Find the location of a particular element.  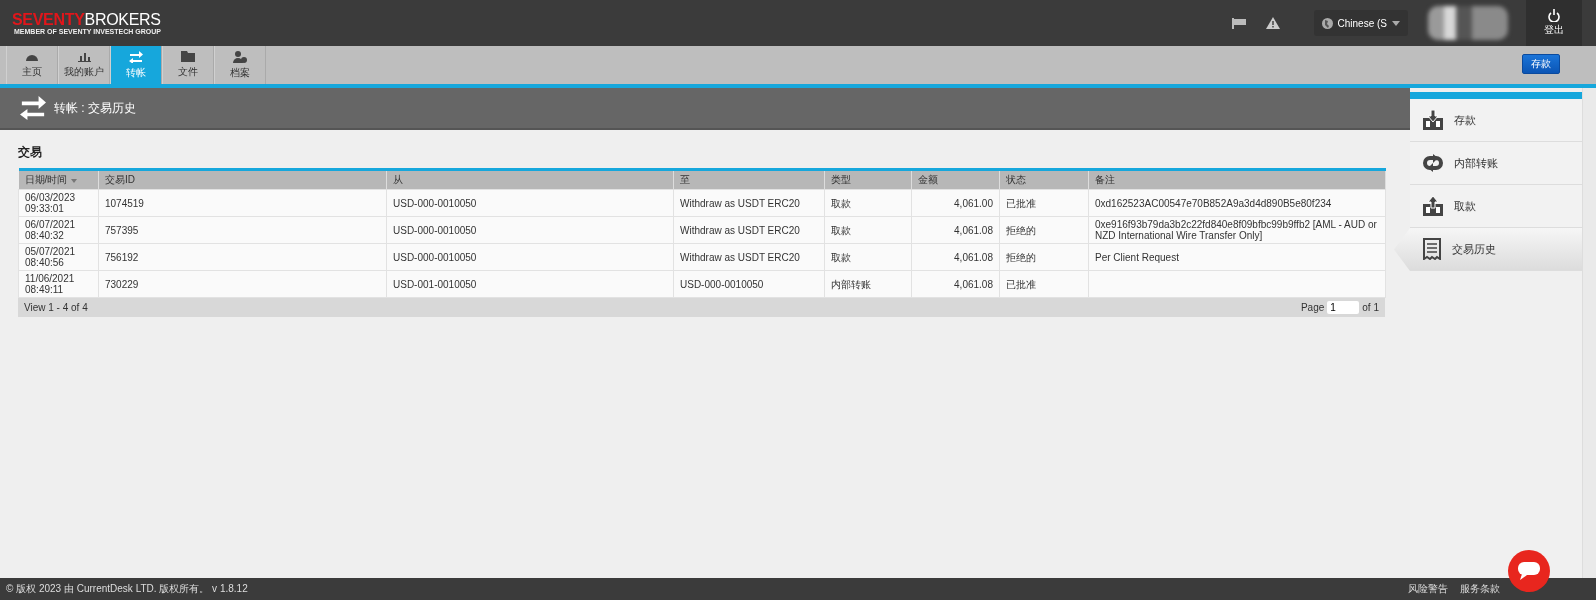

brand-logo: SEVENTYBROKERS is located at coordinates (87, 19).